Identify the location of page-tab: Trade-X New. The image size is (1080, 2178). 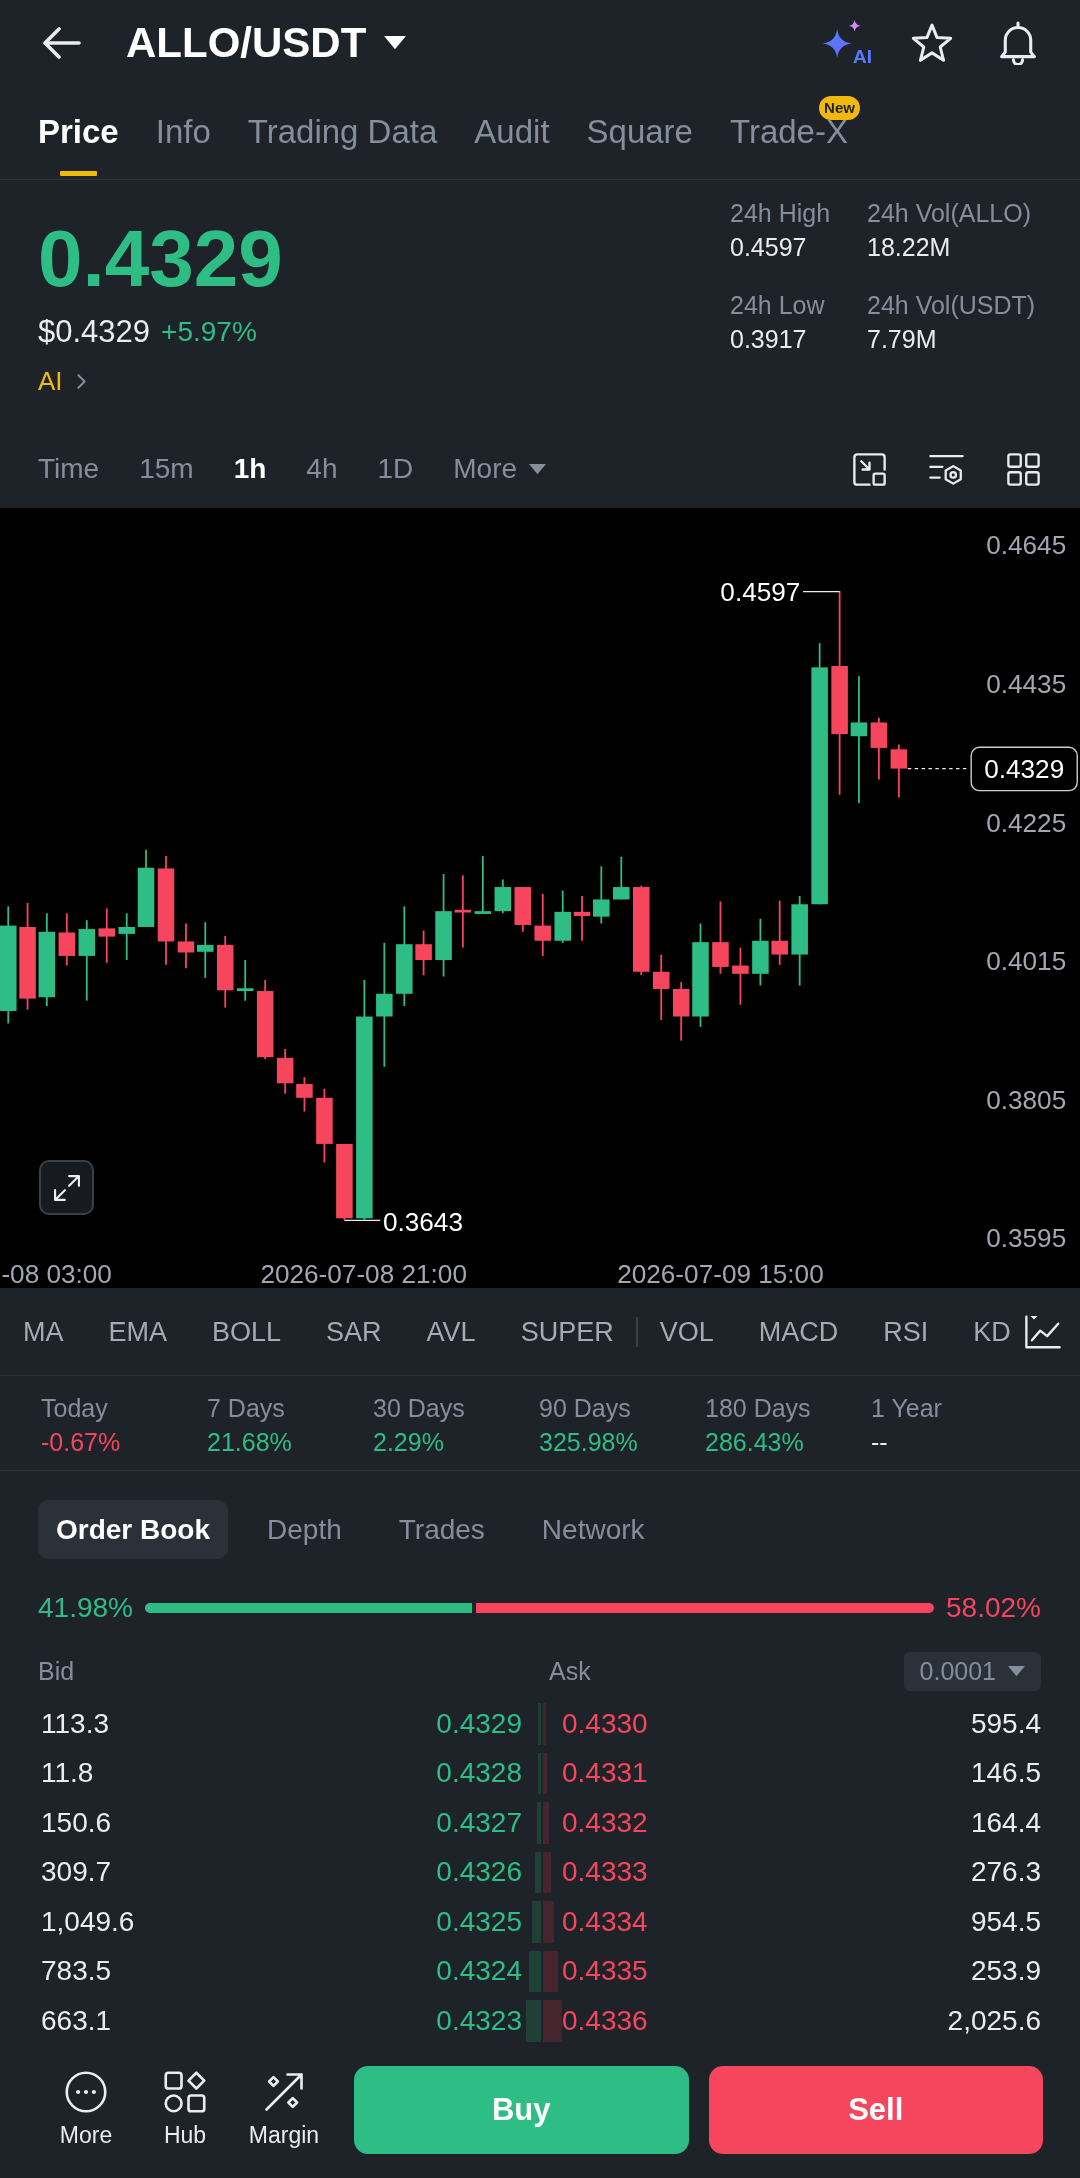
(794, 132).